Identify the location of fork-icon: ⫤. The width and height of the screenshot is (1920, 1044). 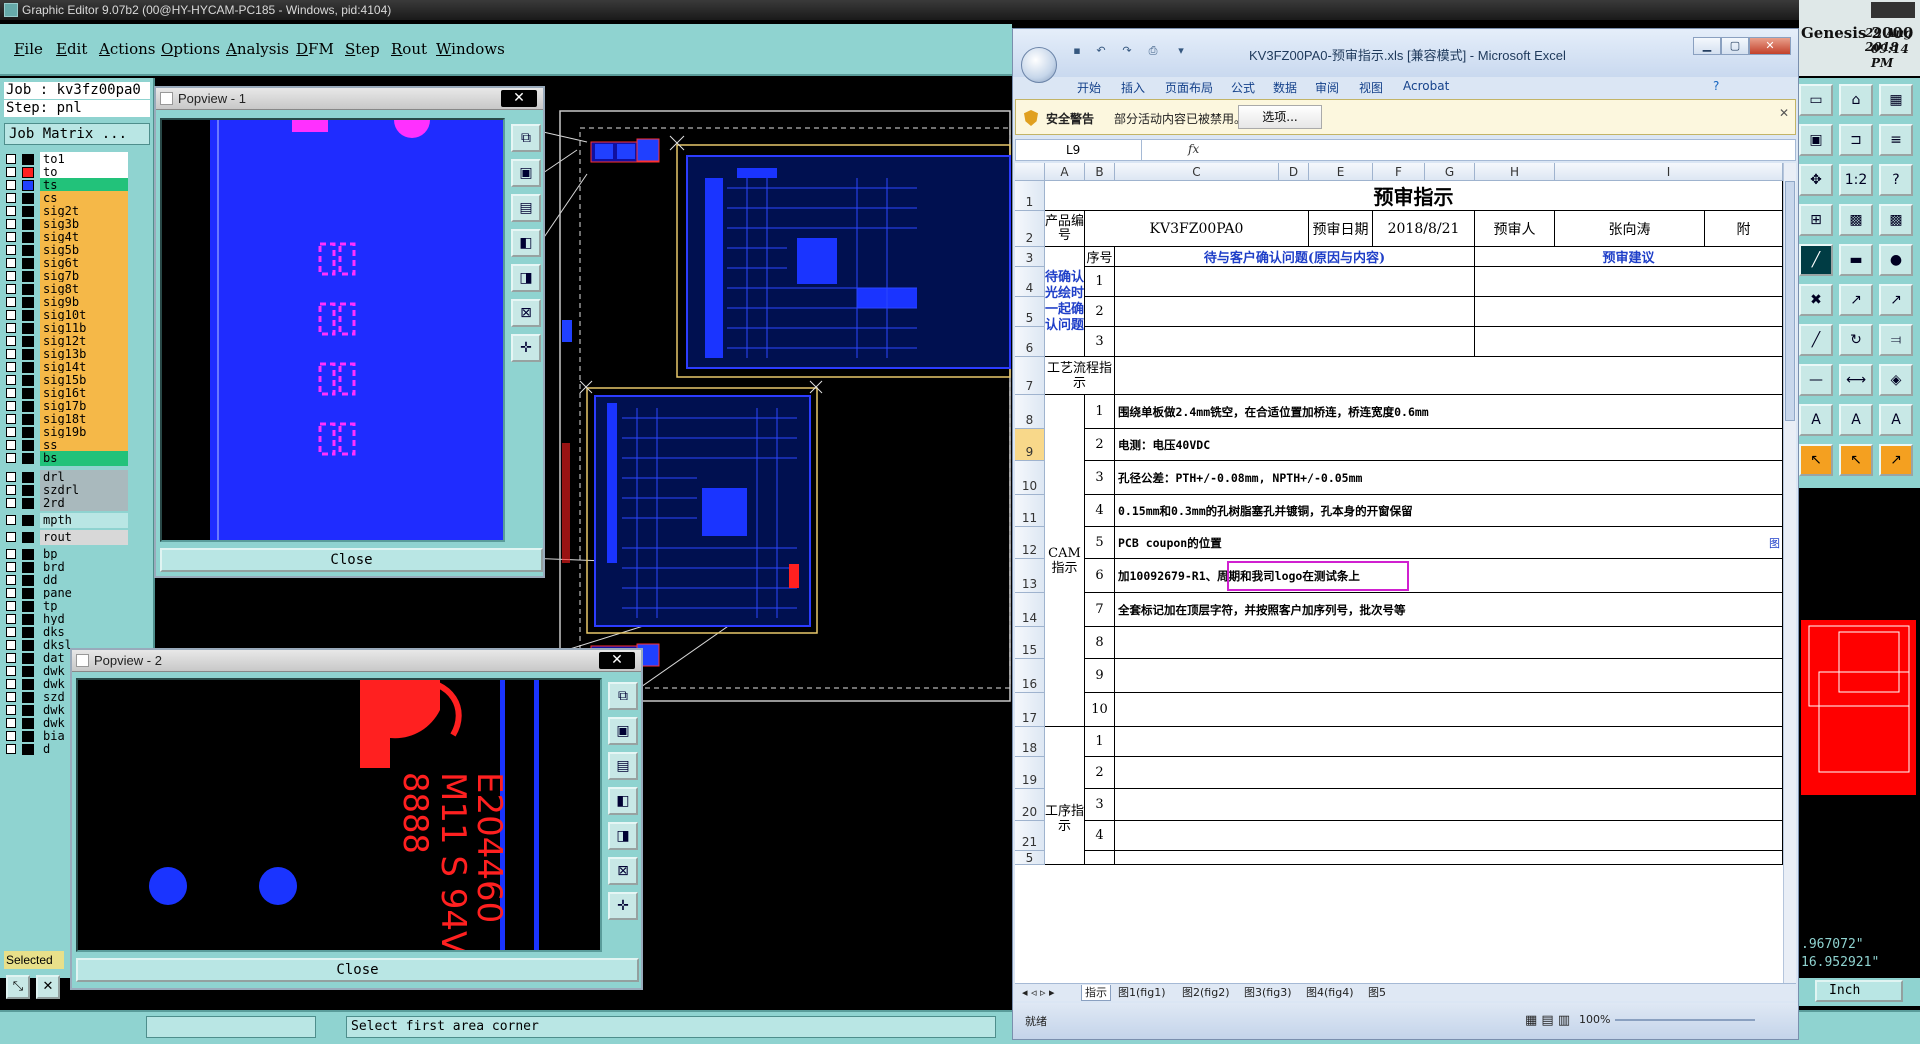
(1896, 340).